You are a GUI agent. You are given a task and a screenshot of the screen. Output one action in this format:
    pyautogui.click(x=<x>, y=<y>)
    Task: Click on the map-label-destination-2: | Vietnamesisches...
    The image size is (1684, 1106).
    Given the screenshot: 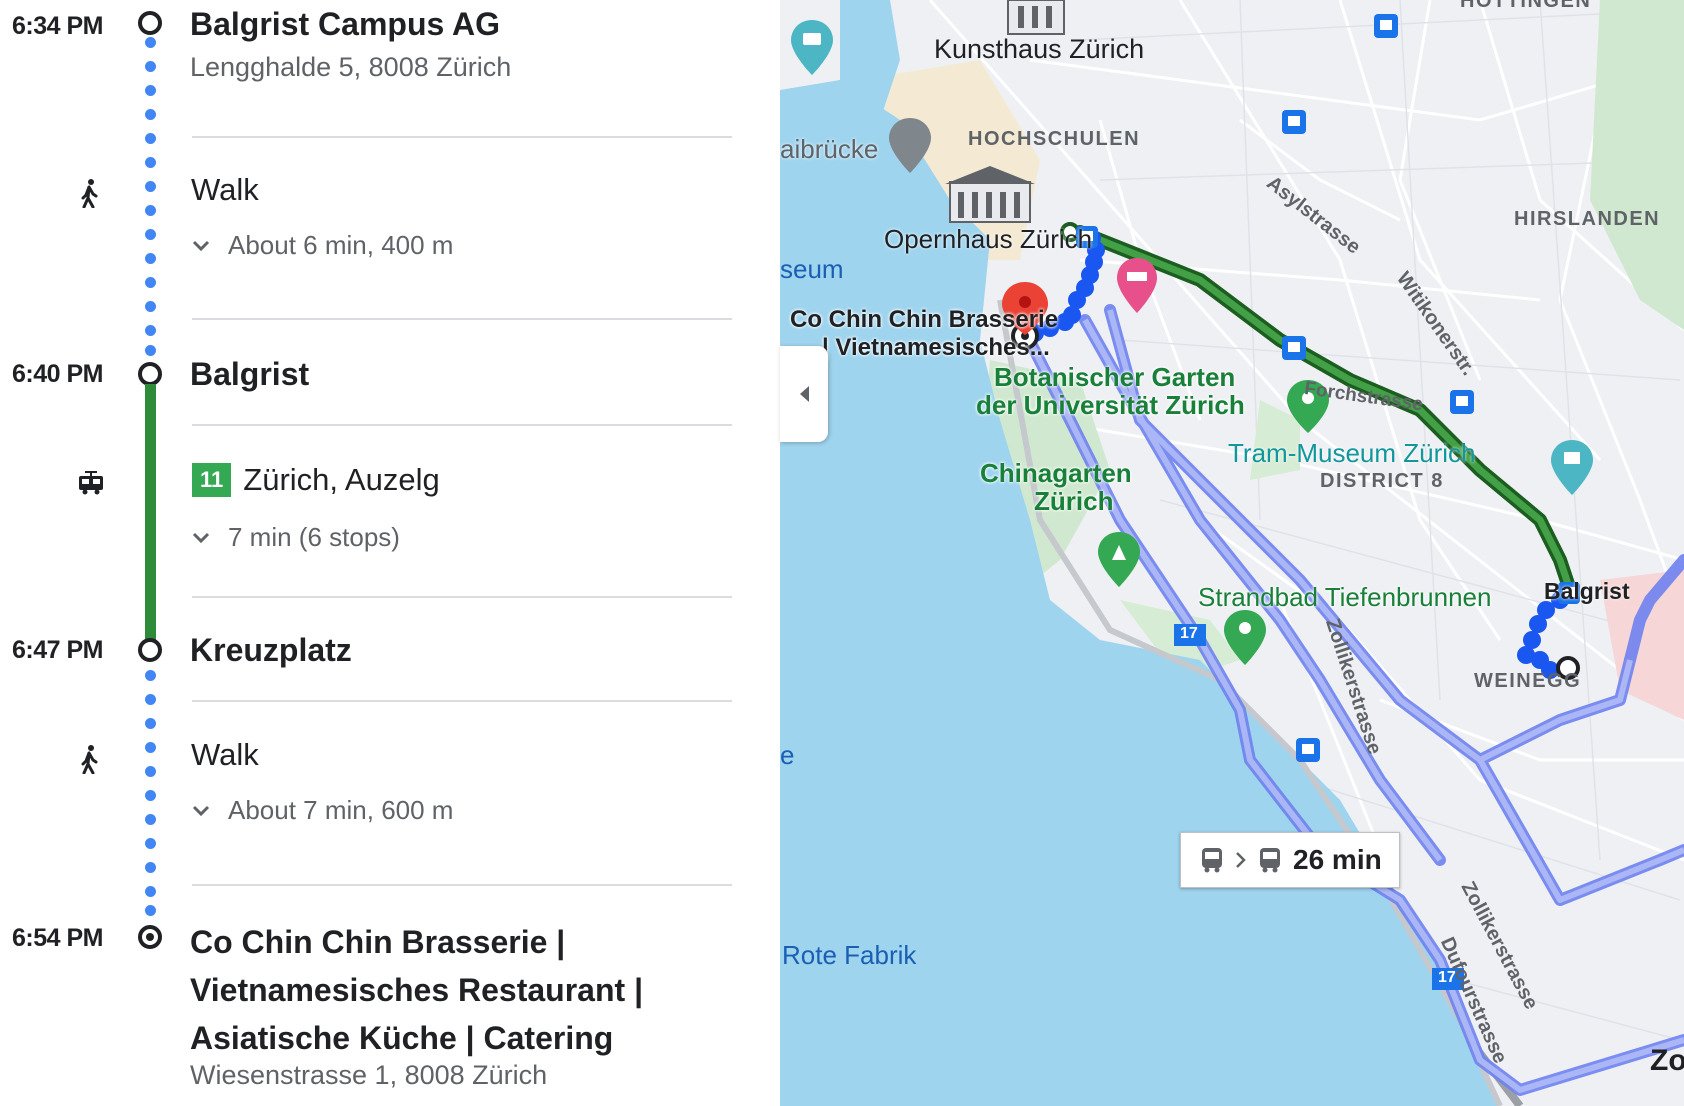 What is the action you would take?
    pyautogui.click(x=936, y=348)
    